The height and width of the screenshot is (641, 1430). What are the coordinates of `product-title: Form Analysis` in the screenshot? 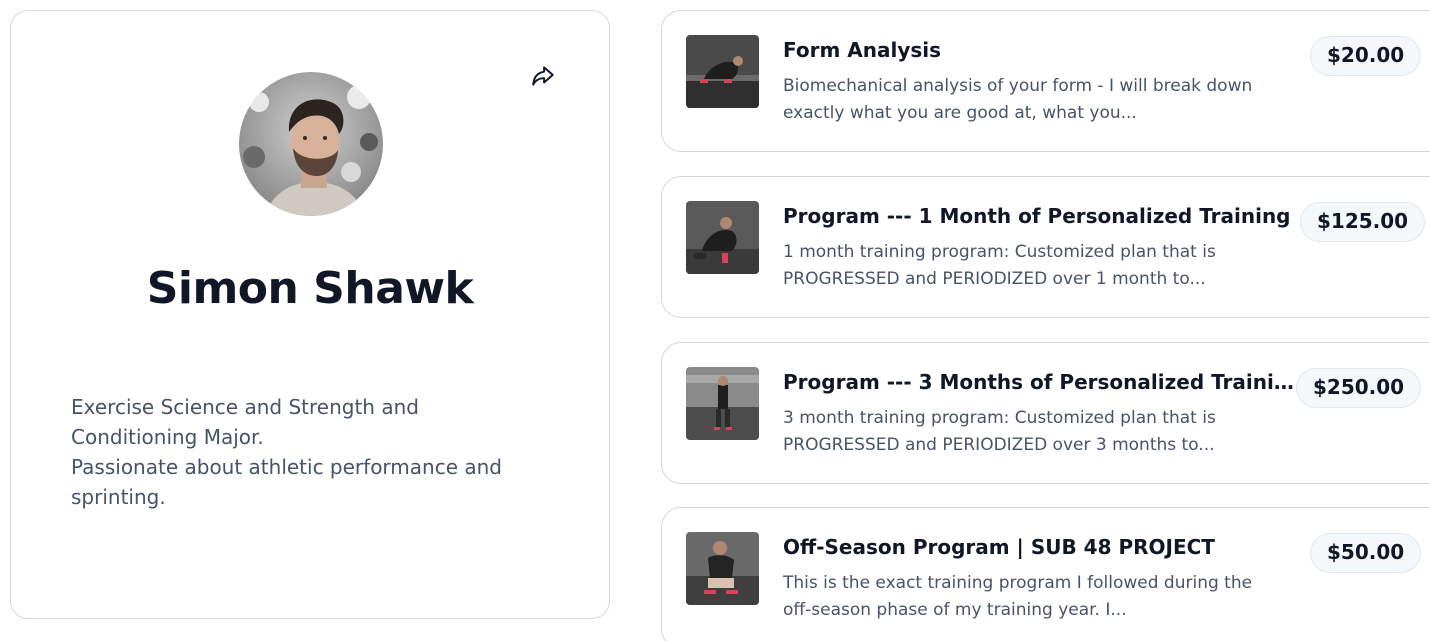 It's located at (862, 50).